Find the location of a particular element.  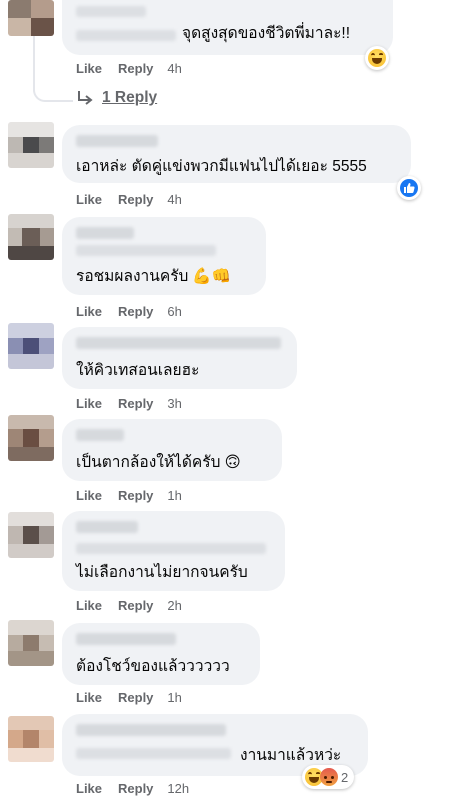

comment-bubble: รอชมผลงานครับ 💪👊 is located at coordinates (164, 256).